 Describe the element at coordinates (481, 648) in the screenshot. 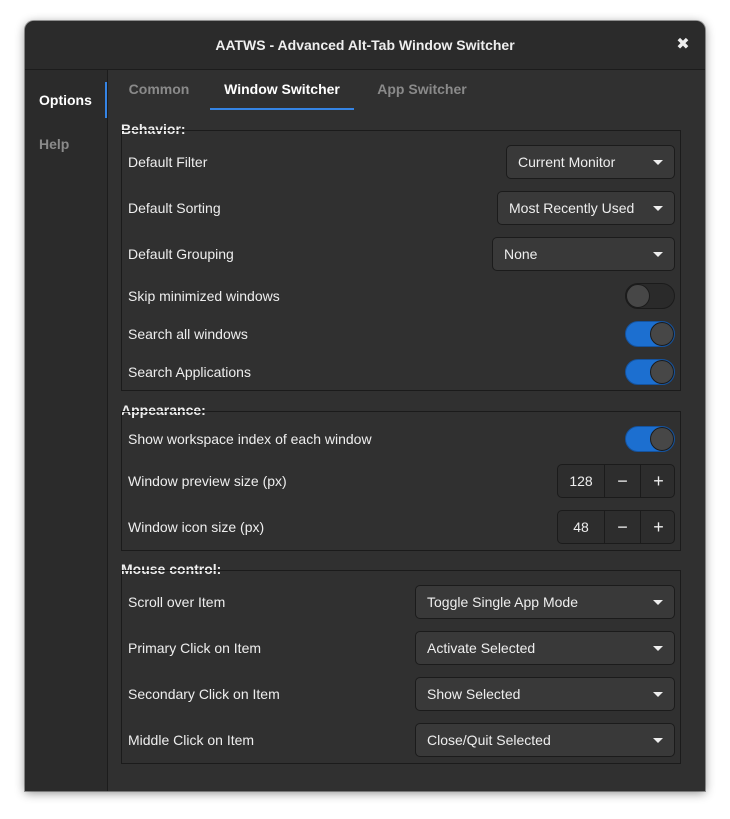

I see `primary-click-value: Activate Selected` at that location.